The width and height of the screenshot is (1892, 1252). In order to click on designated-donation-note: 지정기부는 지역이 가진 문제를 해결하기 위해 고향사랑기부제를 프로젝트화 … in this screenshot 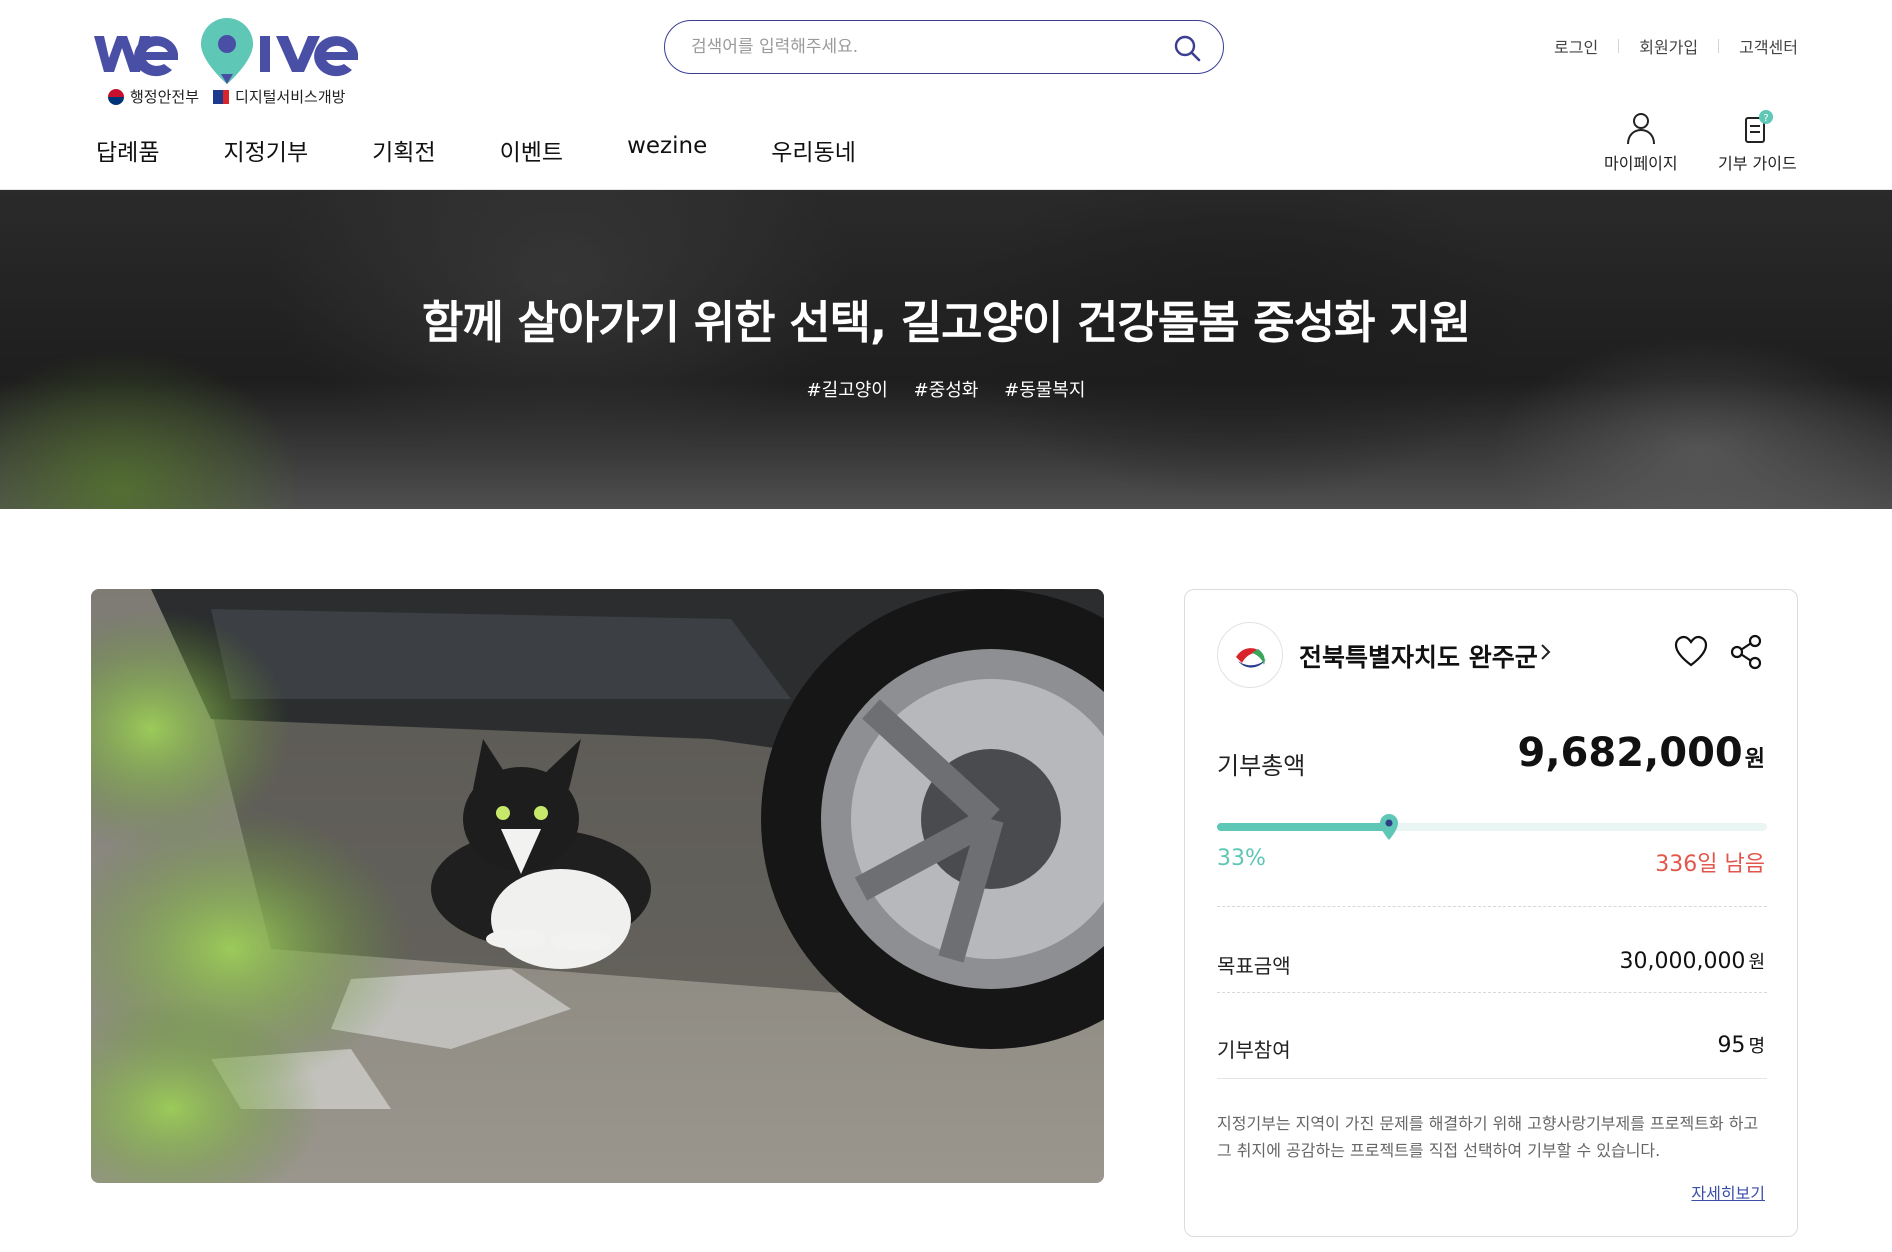, I will do `click(1488, 1137)`.